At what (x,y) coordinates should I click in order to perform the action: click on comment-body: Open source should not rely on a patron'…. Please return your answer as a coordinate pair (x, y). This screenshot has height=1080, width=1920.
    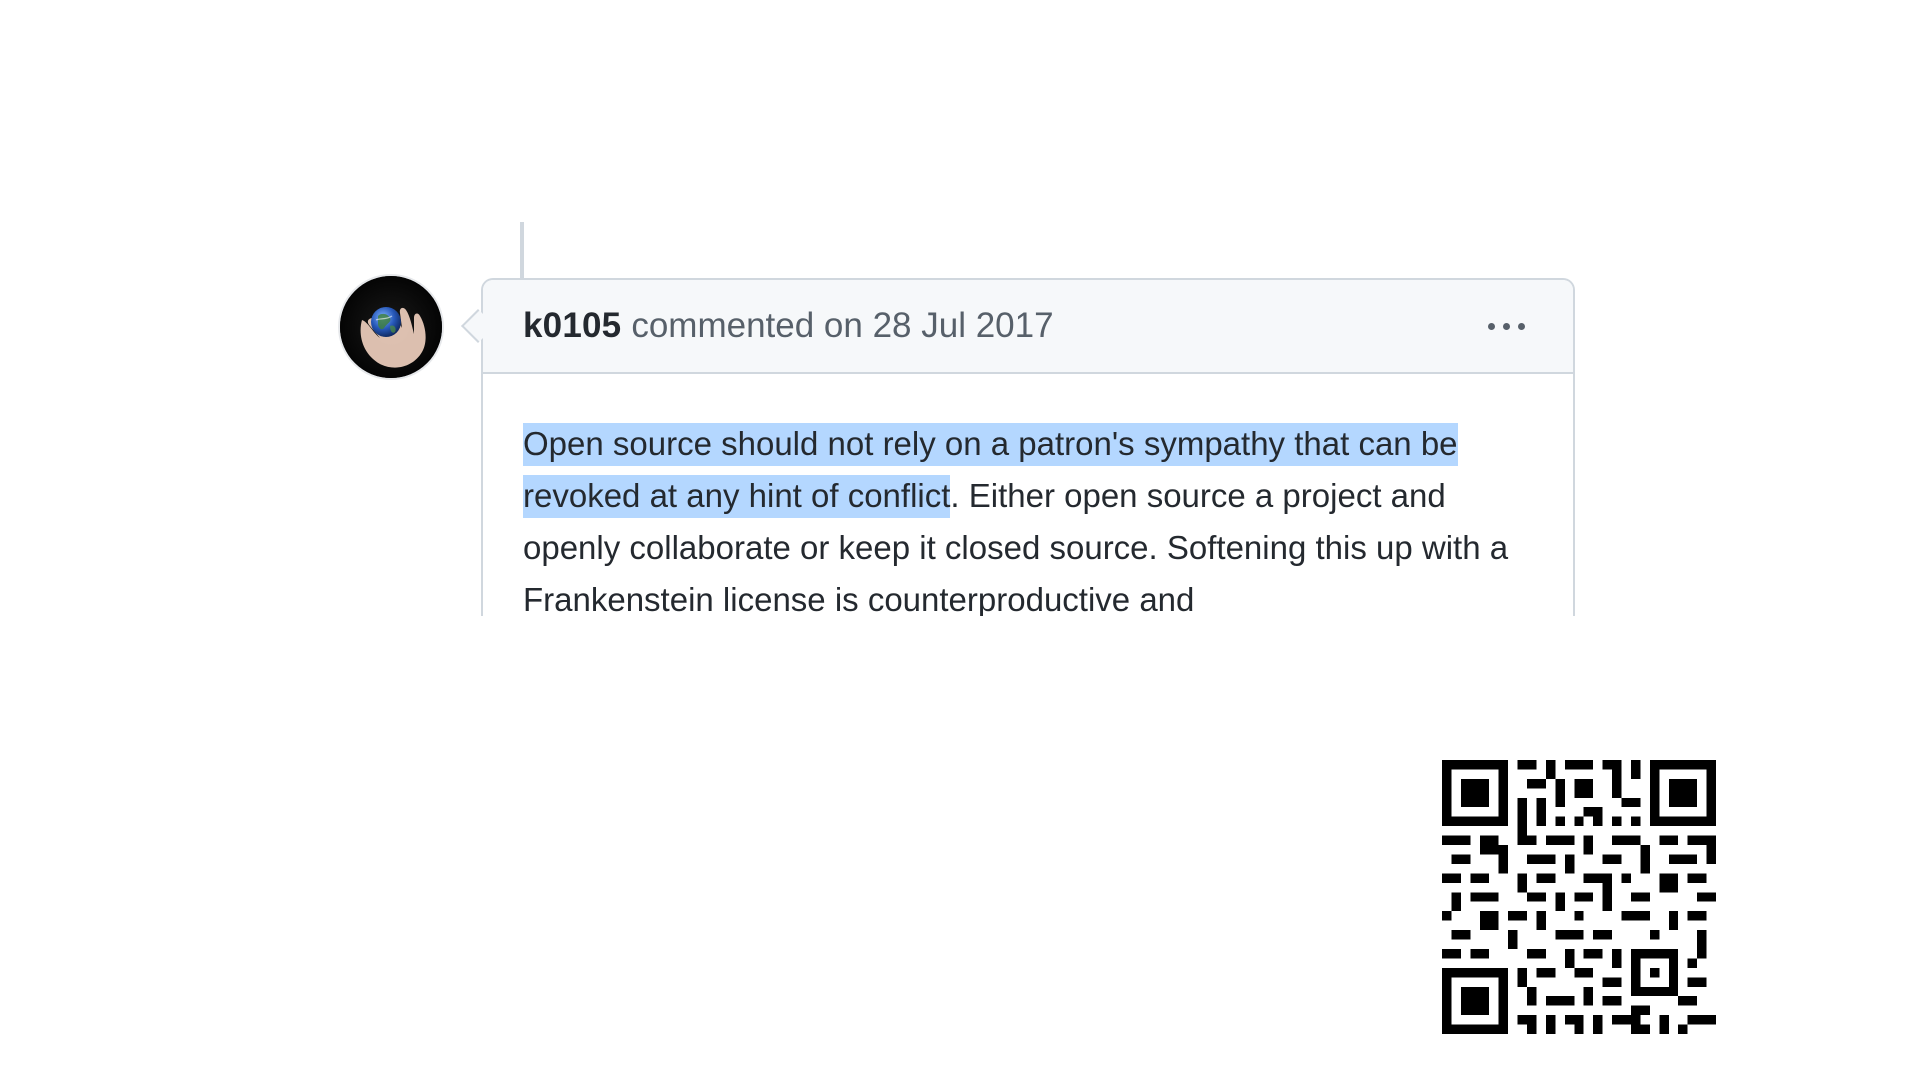
    Looking at the image, I should click on (1028, 495).